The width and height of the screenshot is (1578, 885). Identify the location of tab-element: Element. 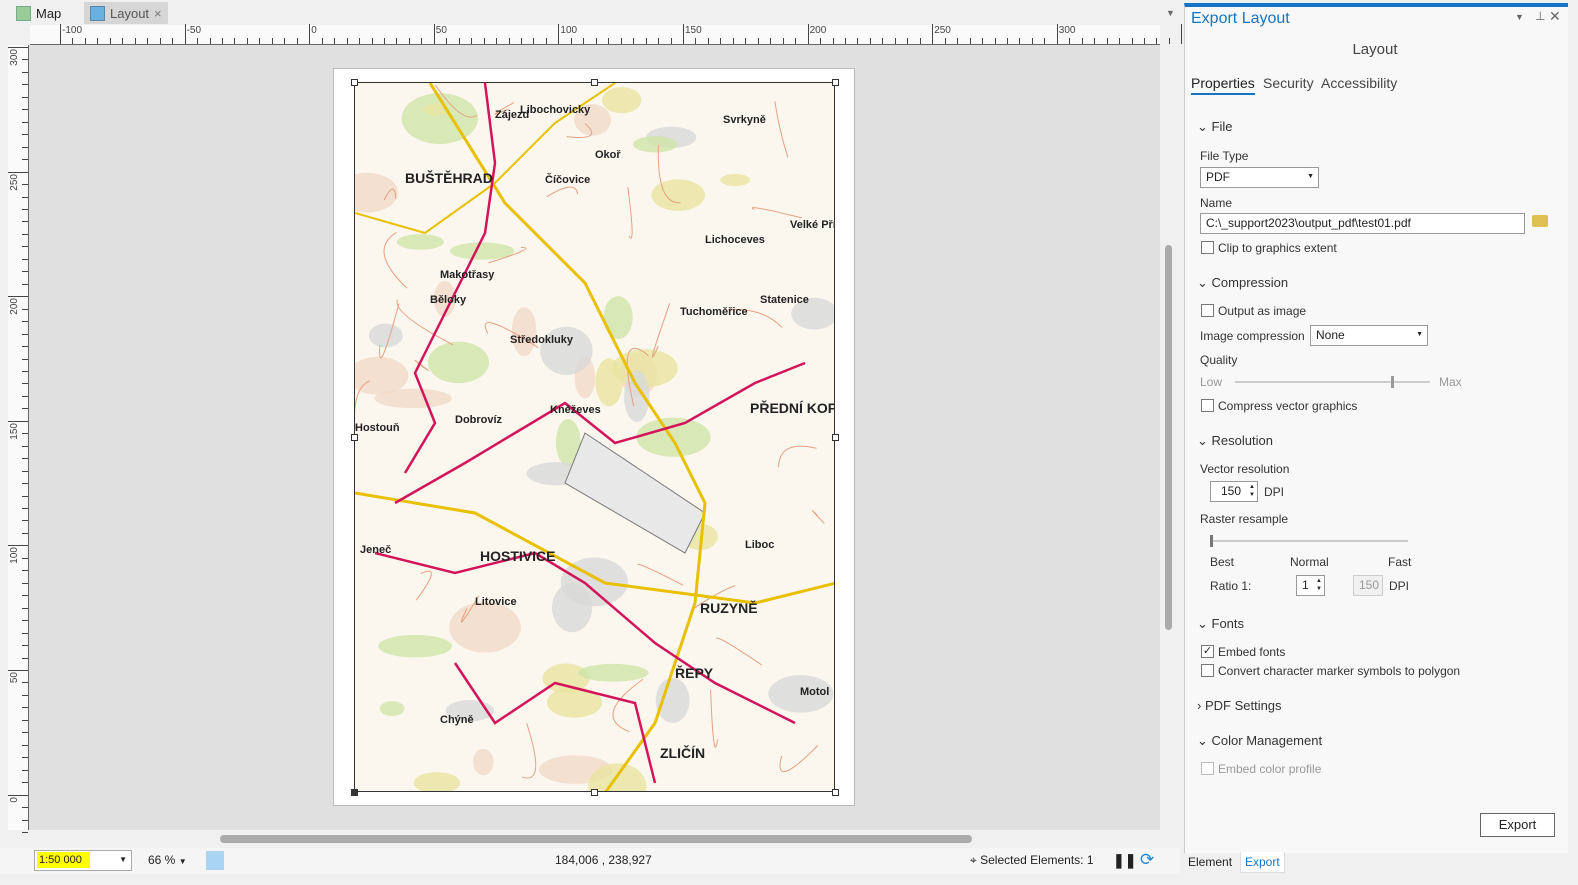
(1210, 862).